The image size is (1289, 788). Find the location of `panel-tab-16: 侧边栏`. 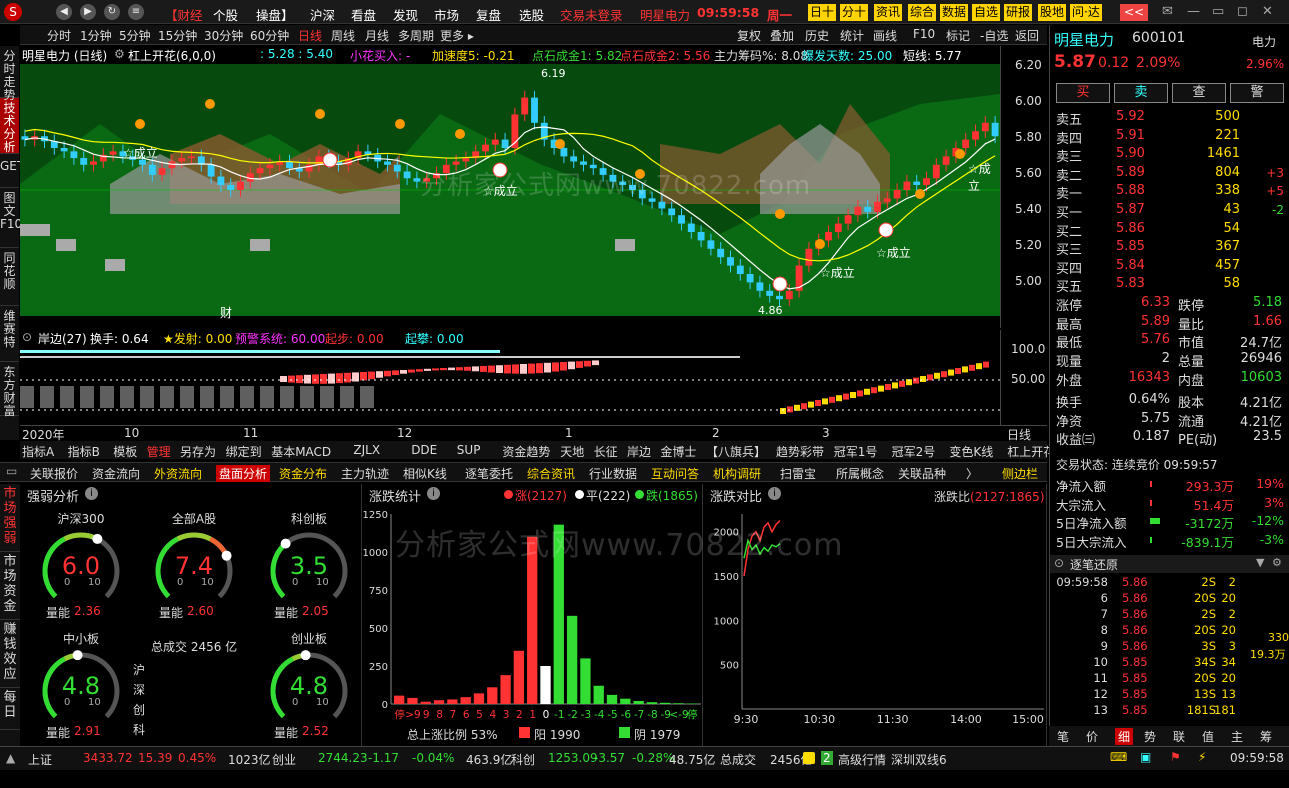

panel-tab-16: 侧边栏 is located at coordinates (1020, 473).